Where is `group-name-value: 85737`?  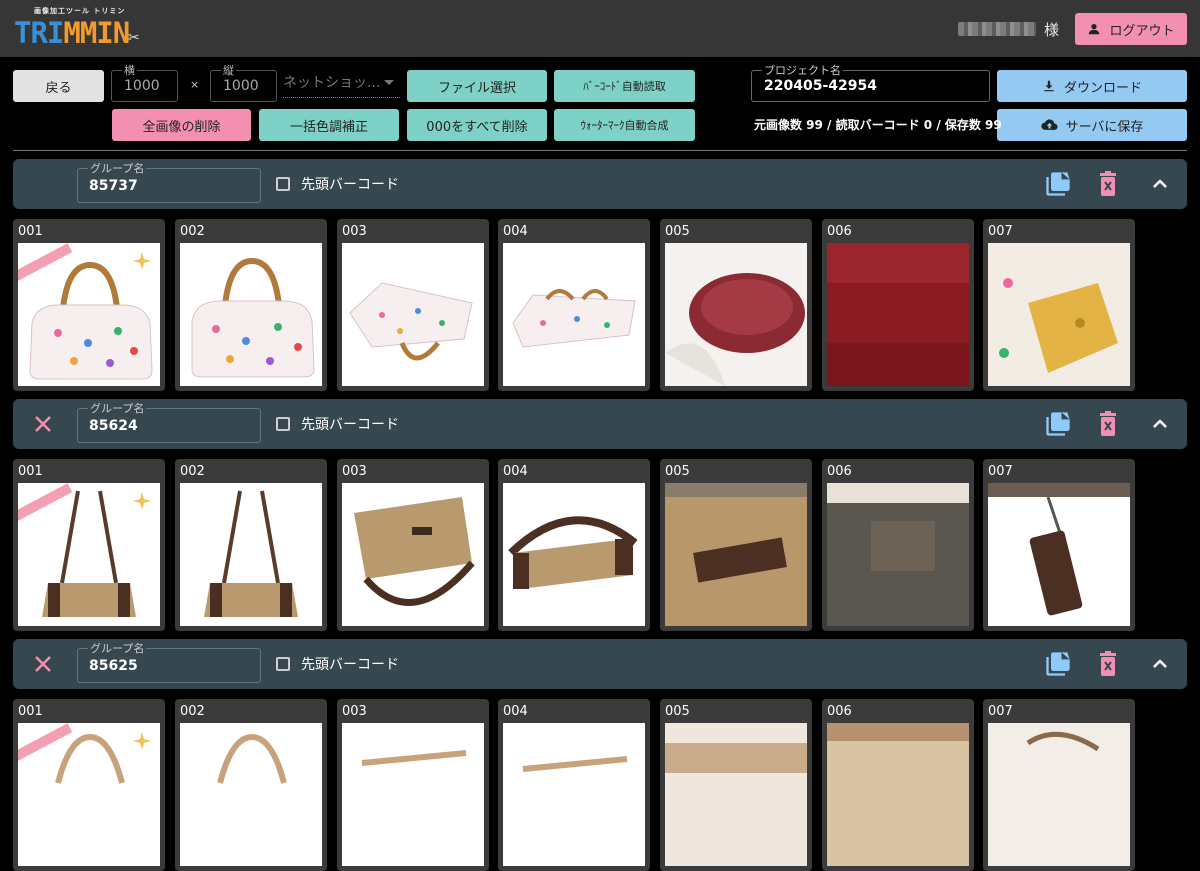 group-name-value: 85737 is located at coordinates (113, 186).